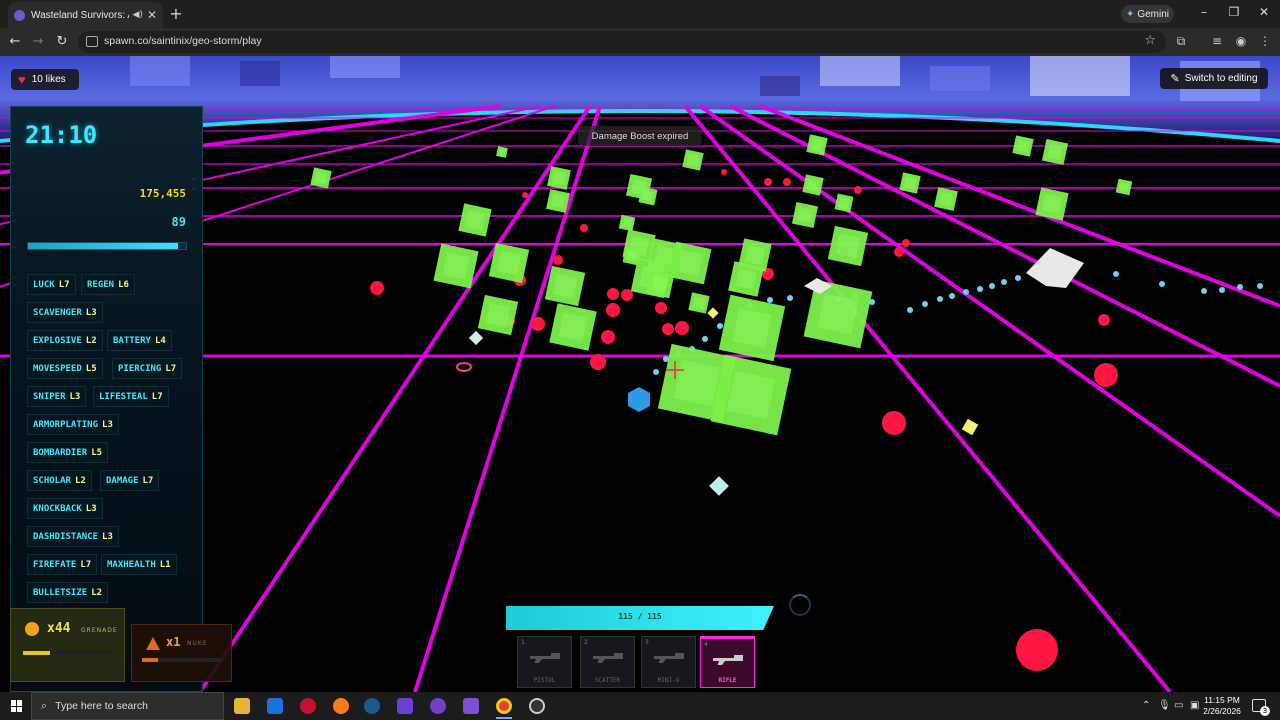  I want to click on upgrade-level: L2, so click(80, 480).